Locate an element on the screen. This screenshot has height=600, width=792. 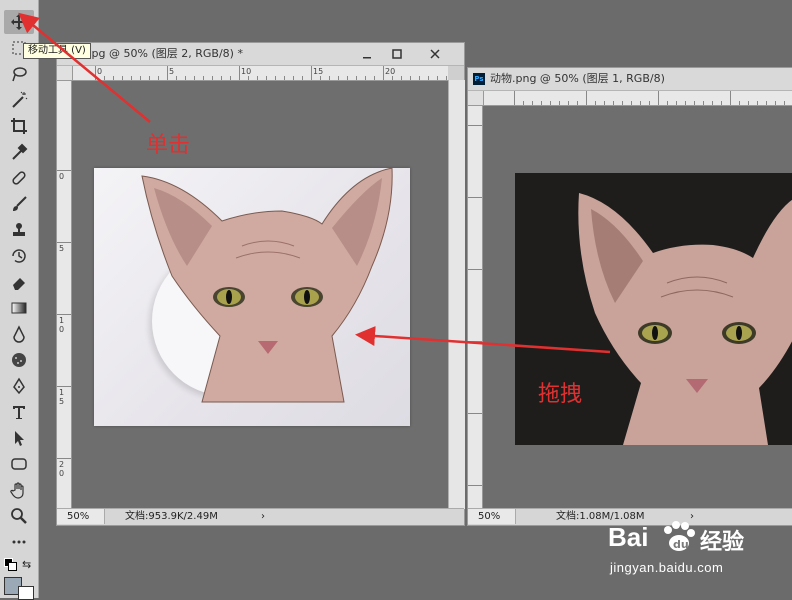
paw-icon: du is located at coordinates (679, 536).